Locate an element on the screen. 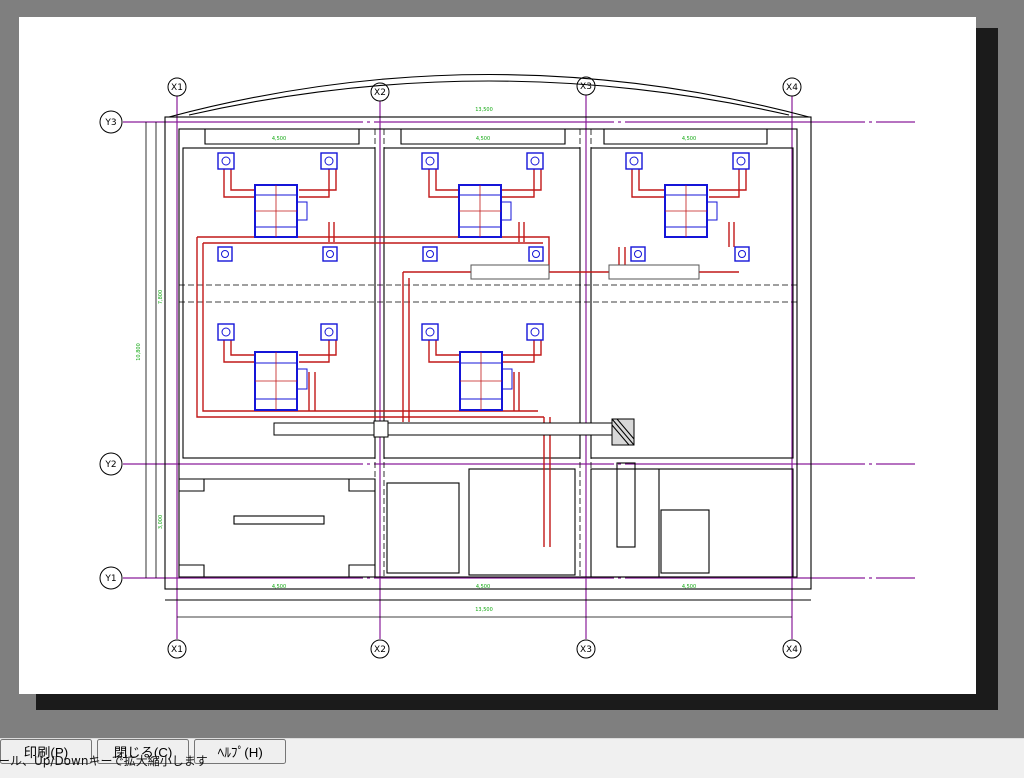 The height and width of the screenshot is (778, 1024). grid-label-y2: Y2 is located at coordinates (110, 465).